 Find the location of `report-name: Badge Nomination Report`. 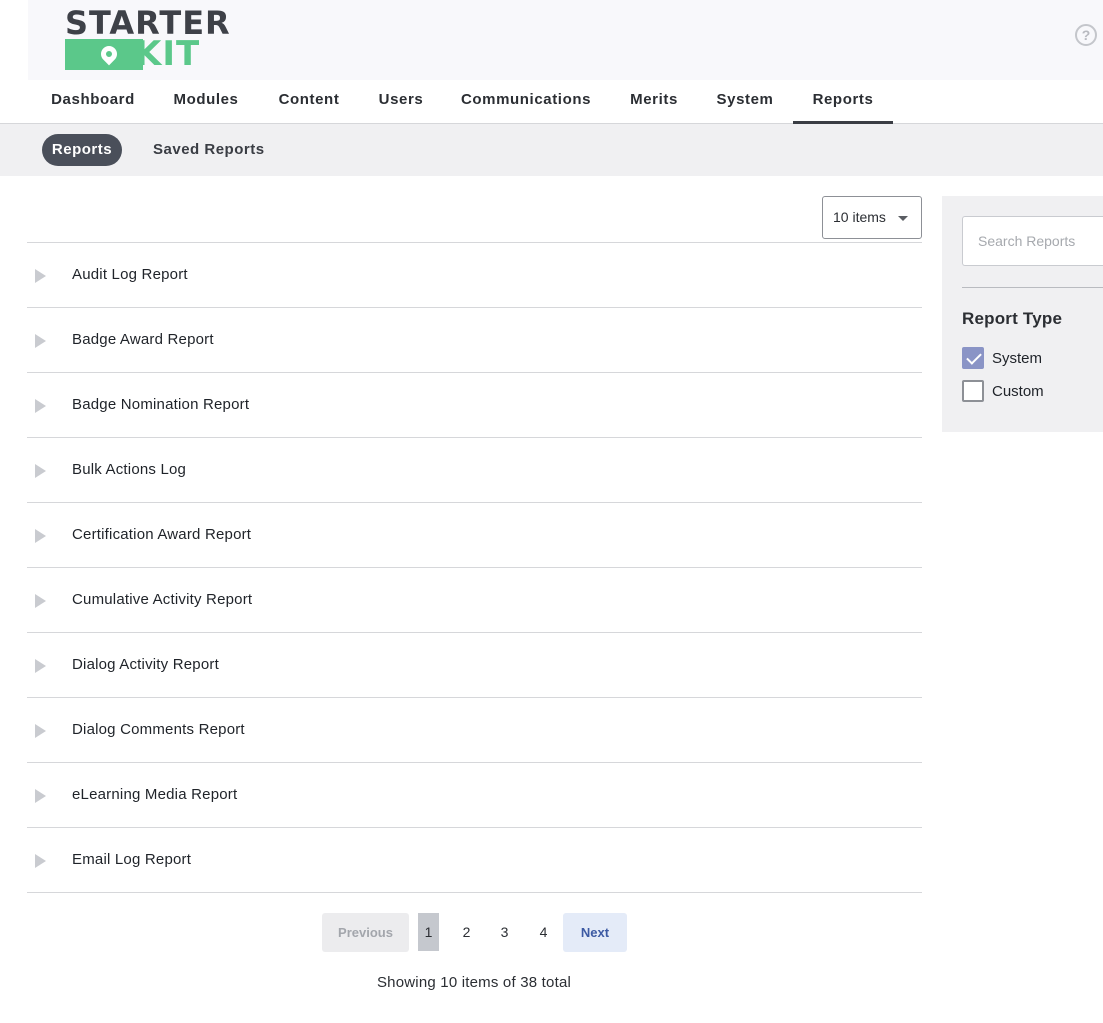

report-name: Badge Nomination Report is located at coordinates (160, 405).